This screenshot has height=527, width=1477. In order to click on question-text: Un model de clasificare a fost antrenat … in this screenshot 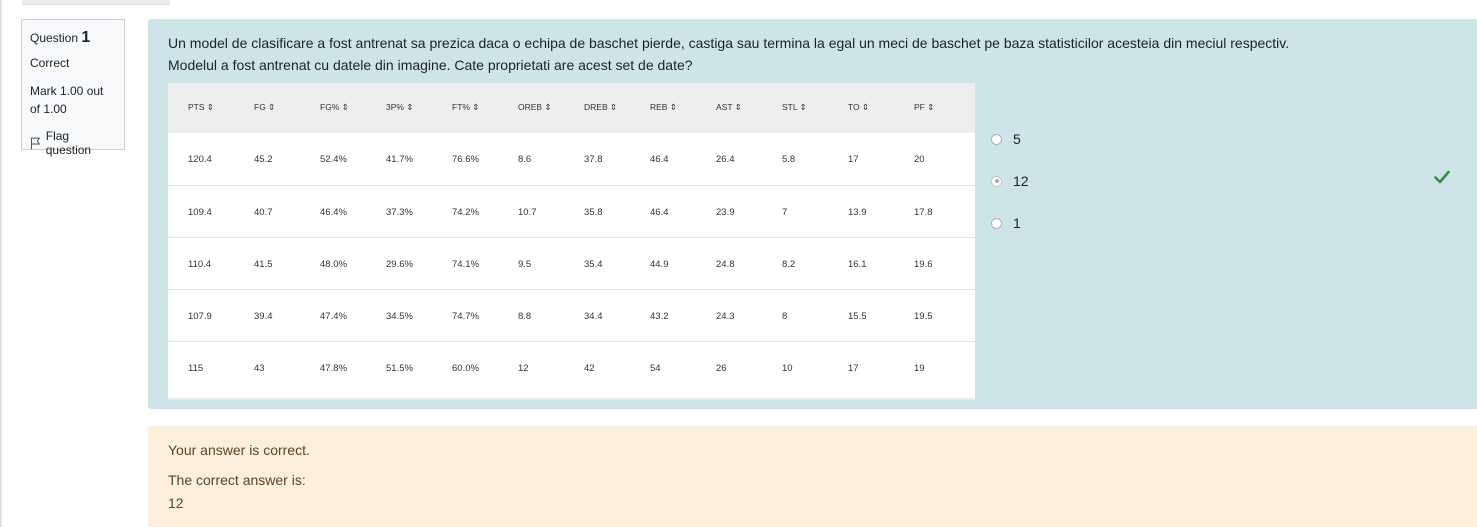, I will do `click(808, 54)`.